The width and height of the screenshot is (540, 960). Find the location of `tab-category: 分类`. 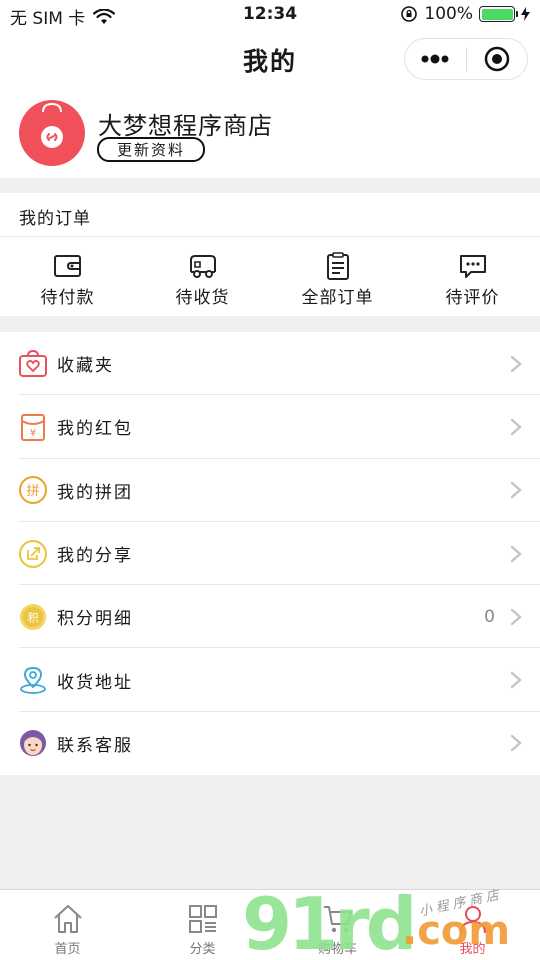

tab-category: 分类 is located at coordinates (202, 925).